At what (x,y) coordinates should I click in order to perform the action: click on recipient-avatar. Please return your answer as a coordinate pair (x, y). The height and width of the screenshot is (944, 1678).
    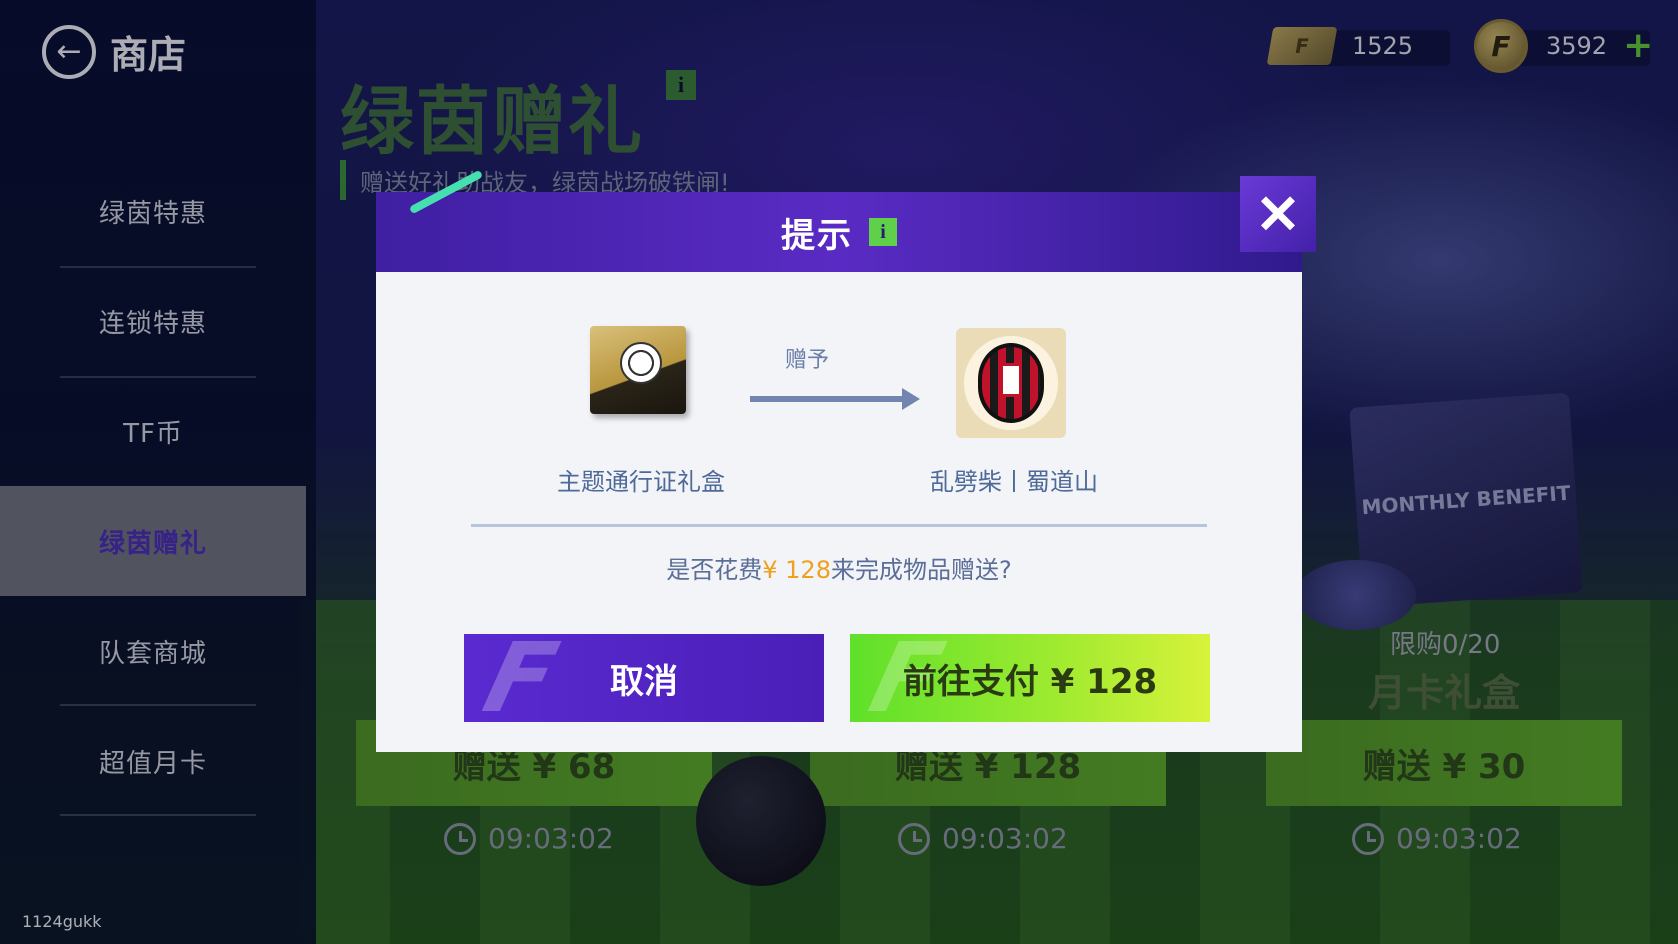
    Looking at the image, I should click on (1011, 383).